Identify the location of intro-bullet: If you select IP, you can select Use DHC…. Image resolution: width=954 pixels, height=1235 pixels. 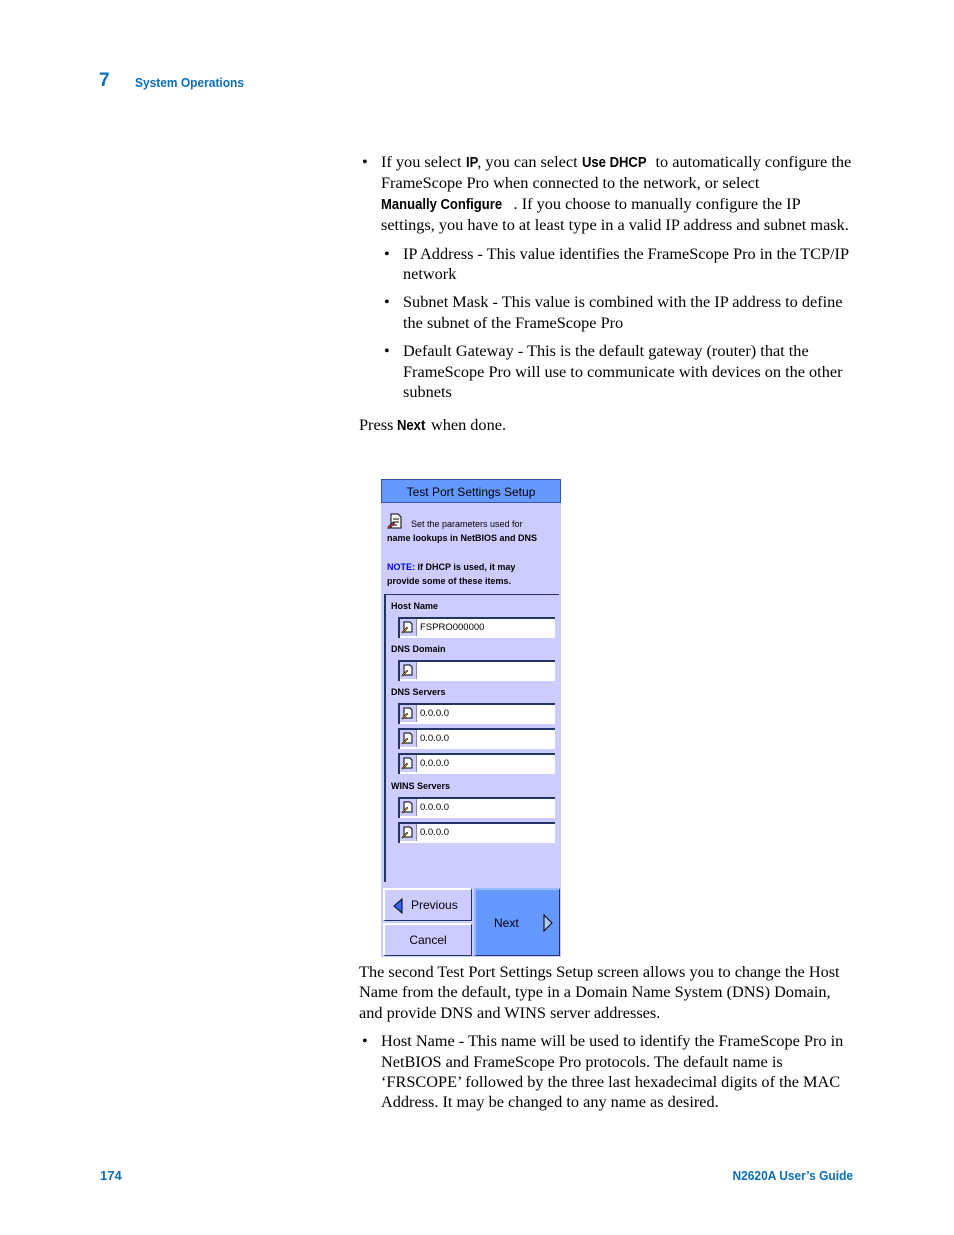
(607, 194).